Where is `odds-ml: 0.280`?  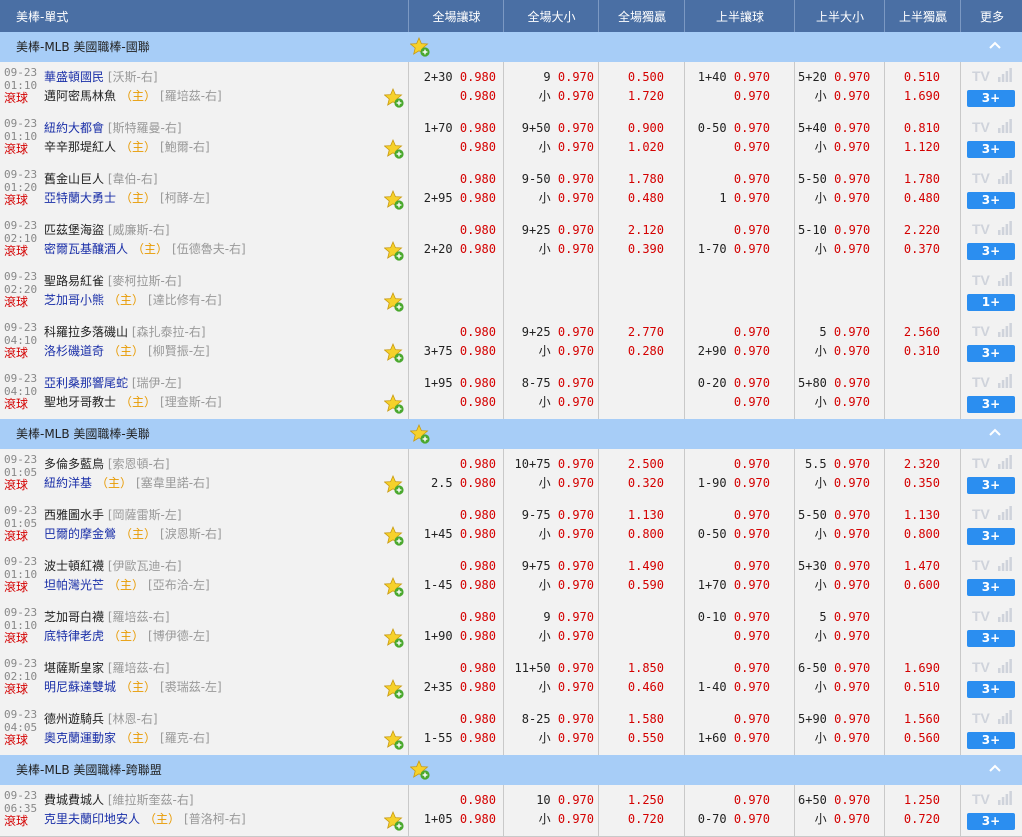 odds-ml: 0.280 is located at coordinates (633, 351).